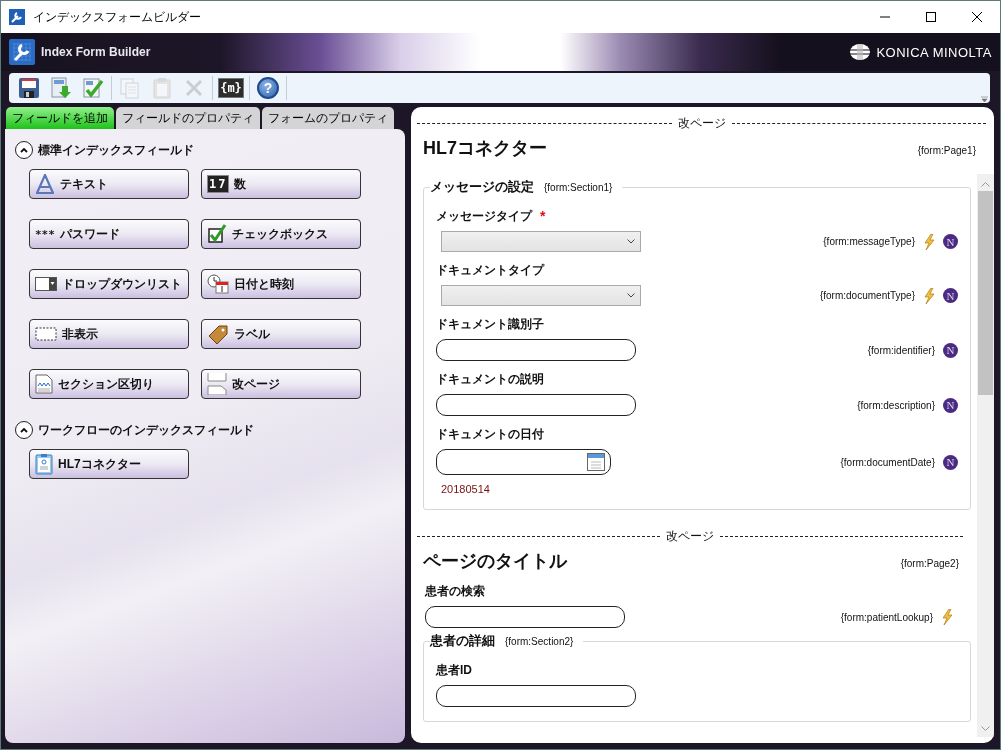  What do you see at coordinates (934, 52) in the screenshot?
I see `brand-logo: KONICA MINOLTA` at bounding box center [934, 52].